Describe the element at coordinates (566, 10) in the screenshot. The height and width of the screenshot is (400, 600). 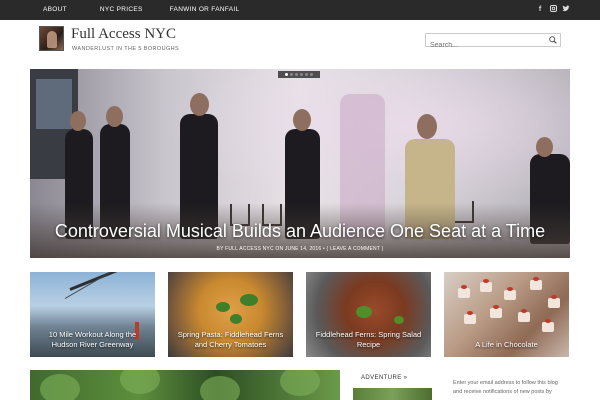
I see `twitter-icon` at that location.